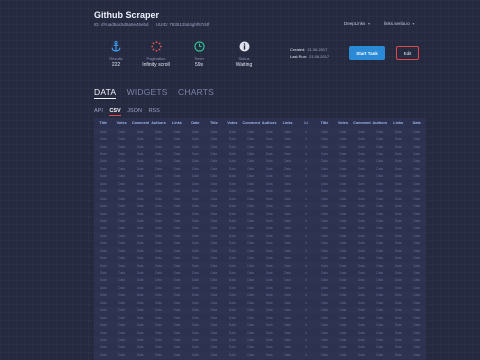 Image resolution: width=480 pixels, height=360 pixels. I want to click on edit-button: Edit, so click(407, 53).